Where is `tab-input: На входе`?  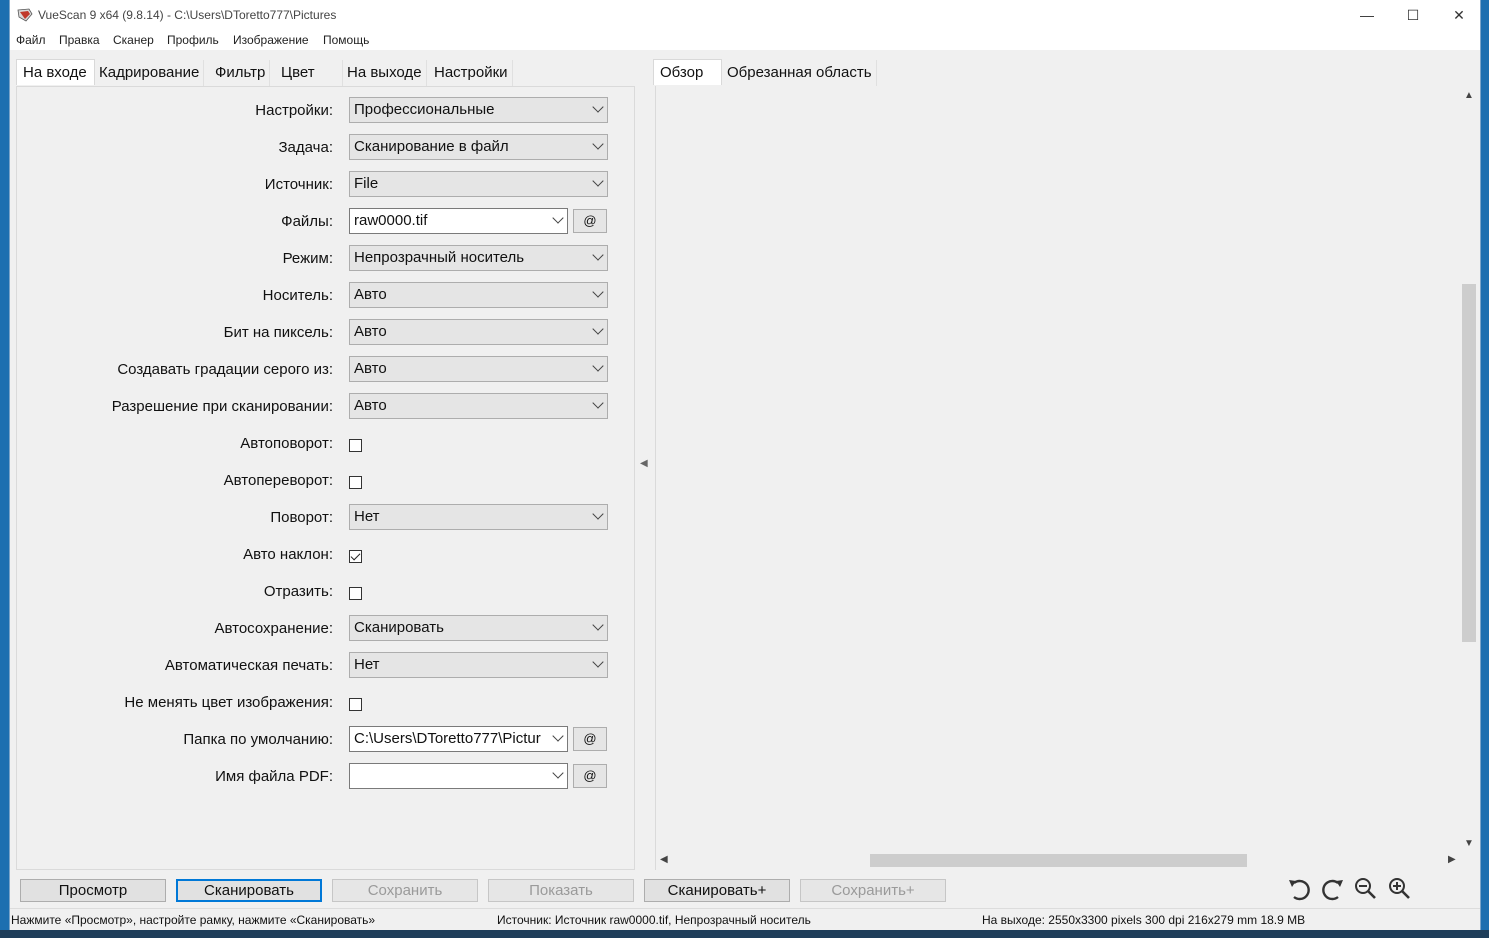 tab-input: На входе is located at coordinates (55, 72).